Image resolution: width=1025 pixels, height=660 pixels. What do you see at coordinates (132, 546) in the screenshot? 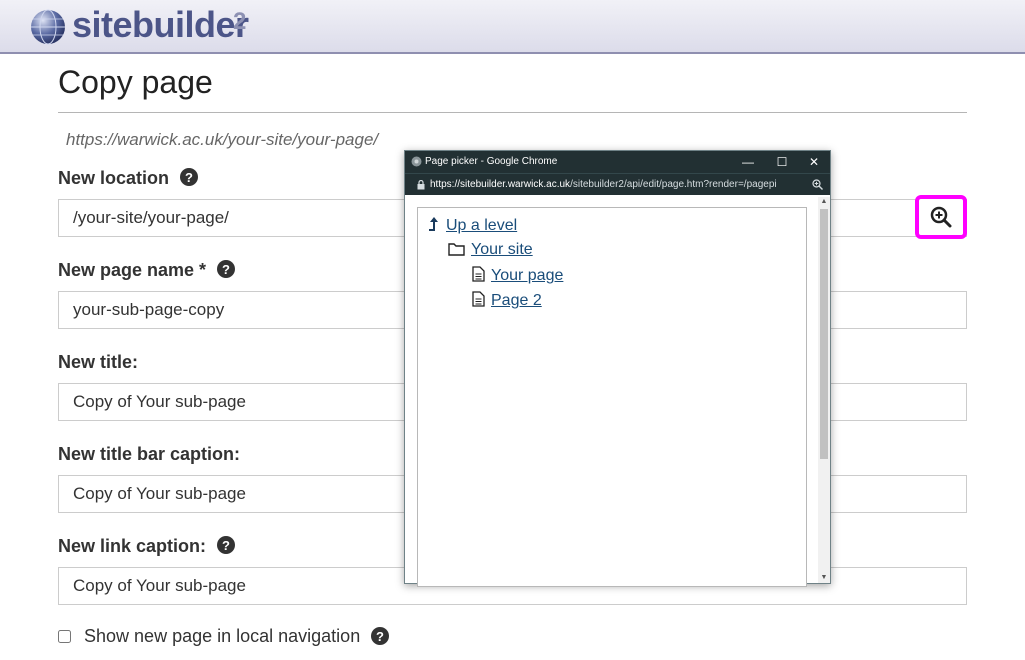
I see `new-link-caption-label-text: New link caption:` at bounding box center [132, 546].